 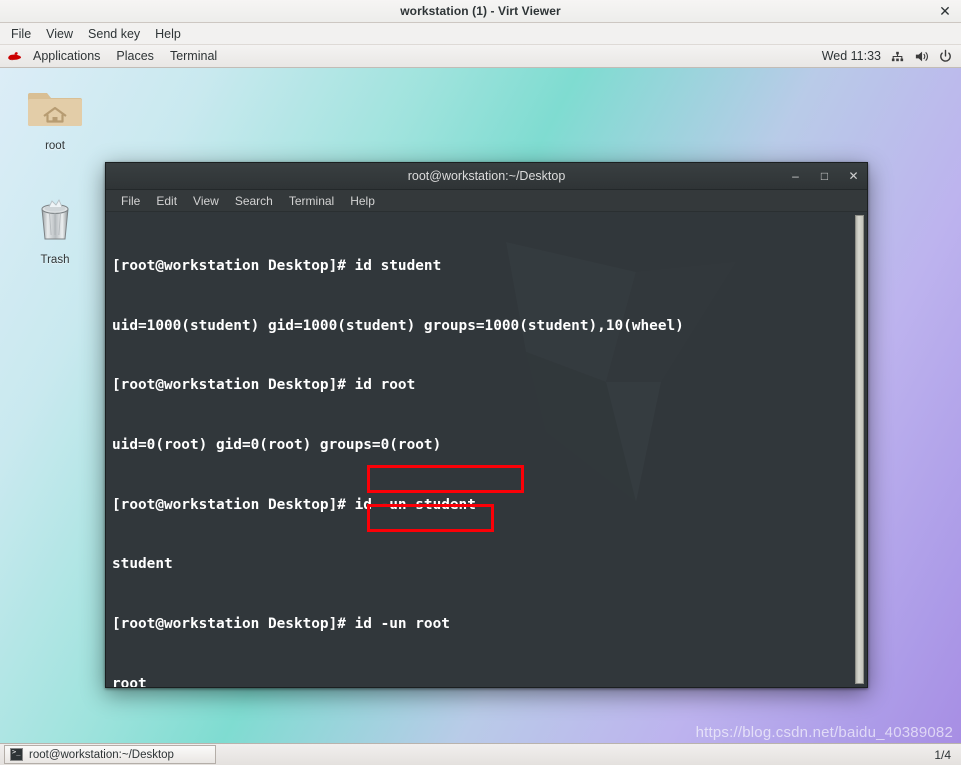 I want to click on home-folder-icon, so click(x=55, y=110).